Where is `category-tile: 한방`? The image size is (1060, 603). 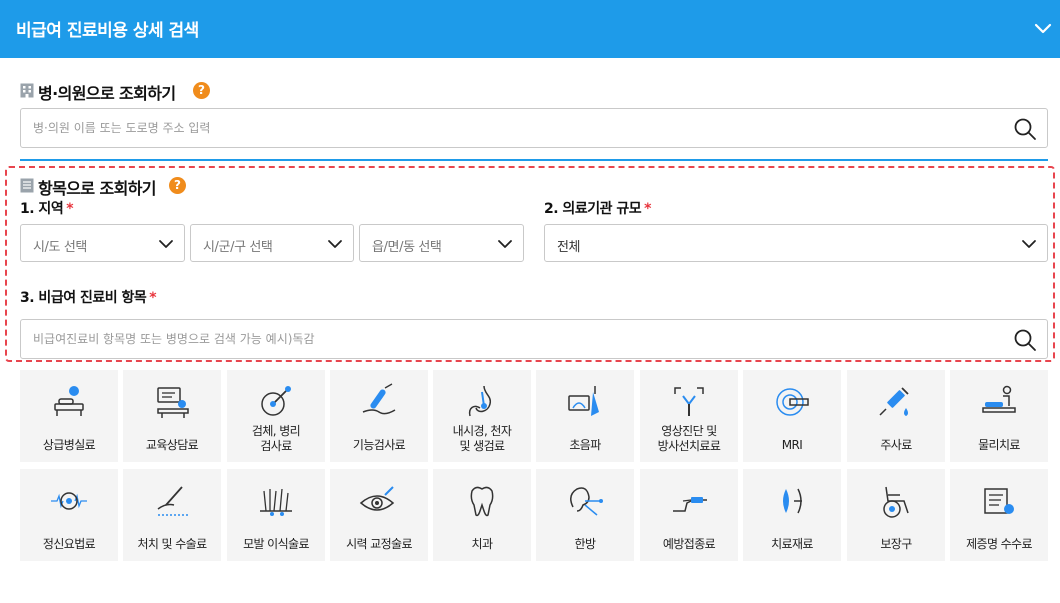
category-tile: 한방 is located at coordinates (585, 515).